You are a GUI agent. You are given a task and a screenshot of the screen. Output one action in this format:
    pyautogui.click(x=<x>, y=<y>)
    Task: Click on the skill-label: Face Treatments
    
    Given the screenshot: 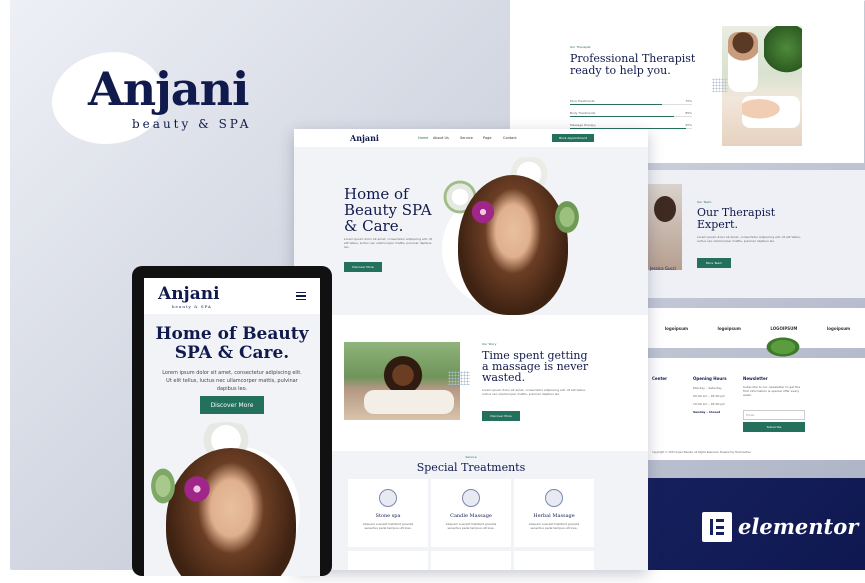 What is the action you would take?
    pyautogui.click(x=582, y=101)
    